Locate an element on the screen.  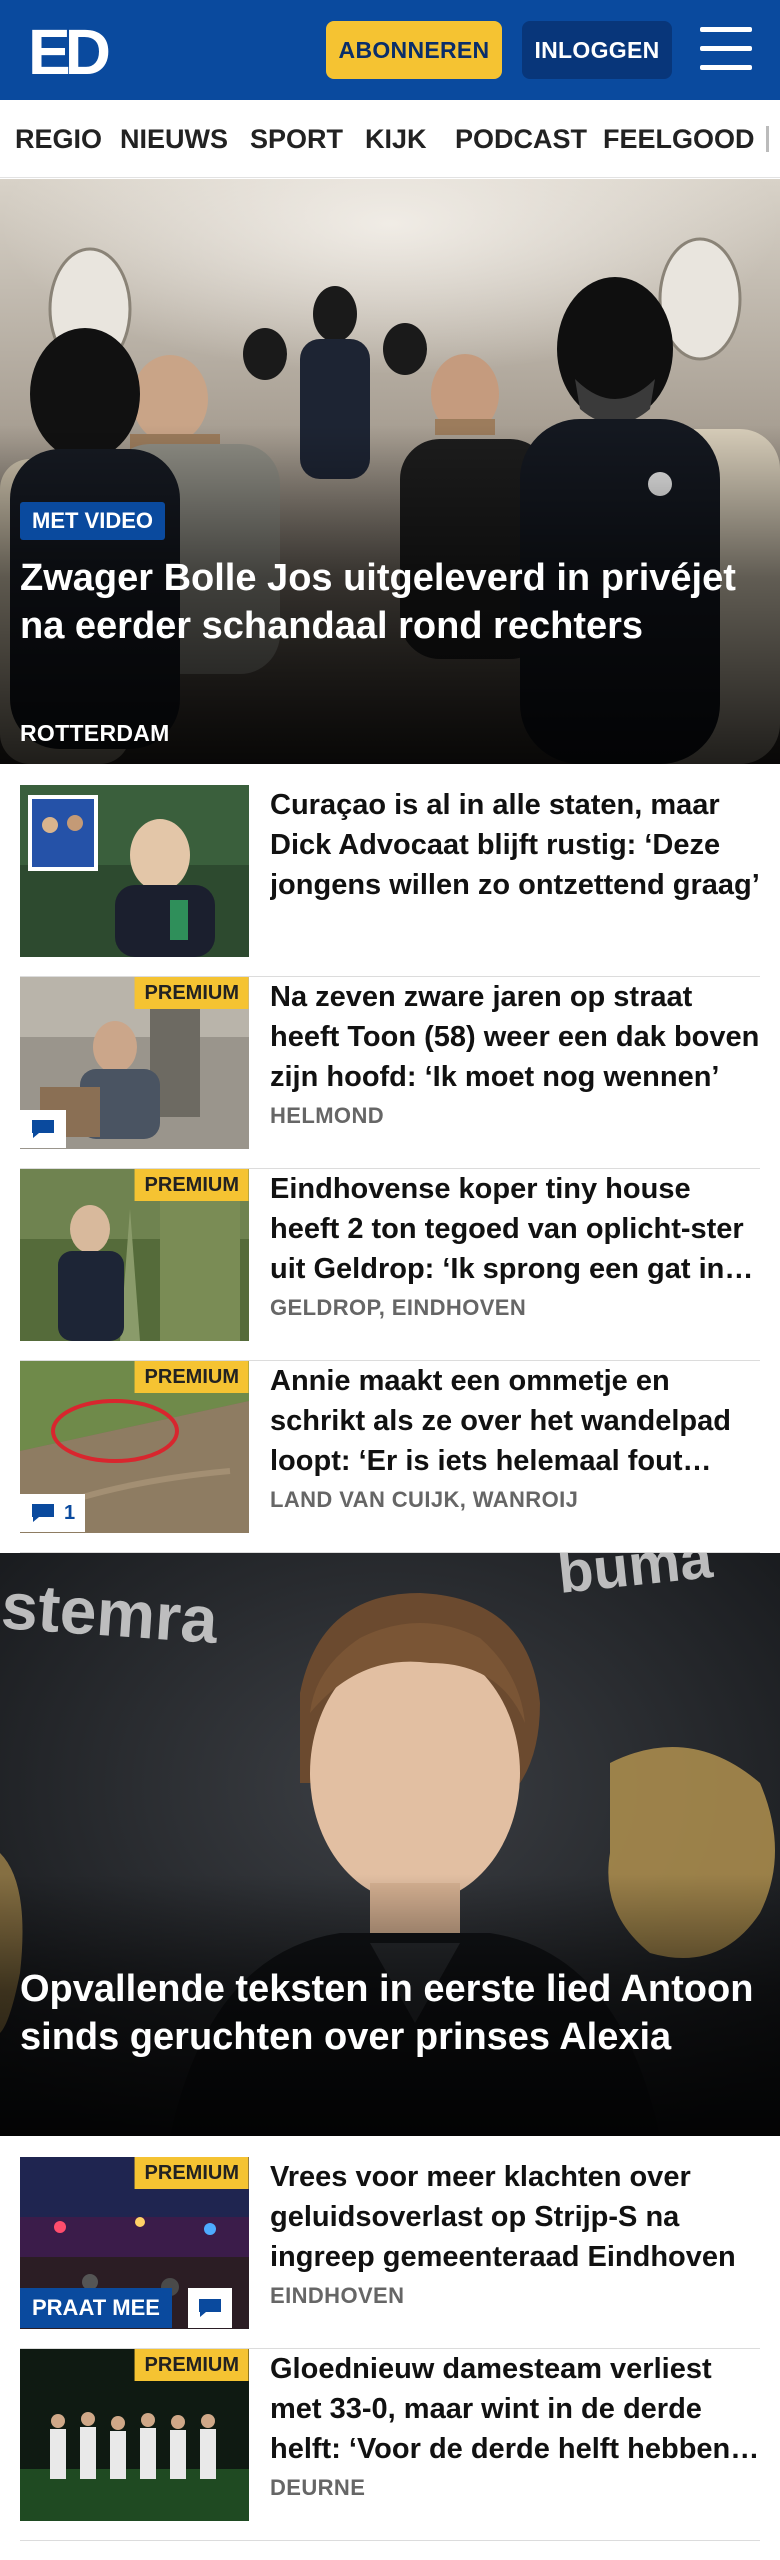
article-location: DEURNE is located at coordinates (318, 2487).